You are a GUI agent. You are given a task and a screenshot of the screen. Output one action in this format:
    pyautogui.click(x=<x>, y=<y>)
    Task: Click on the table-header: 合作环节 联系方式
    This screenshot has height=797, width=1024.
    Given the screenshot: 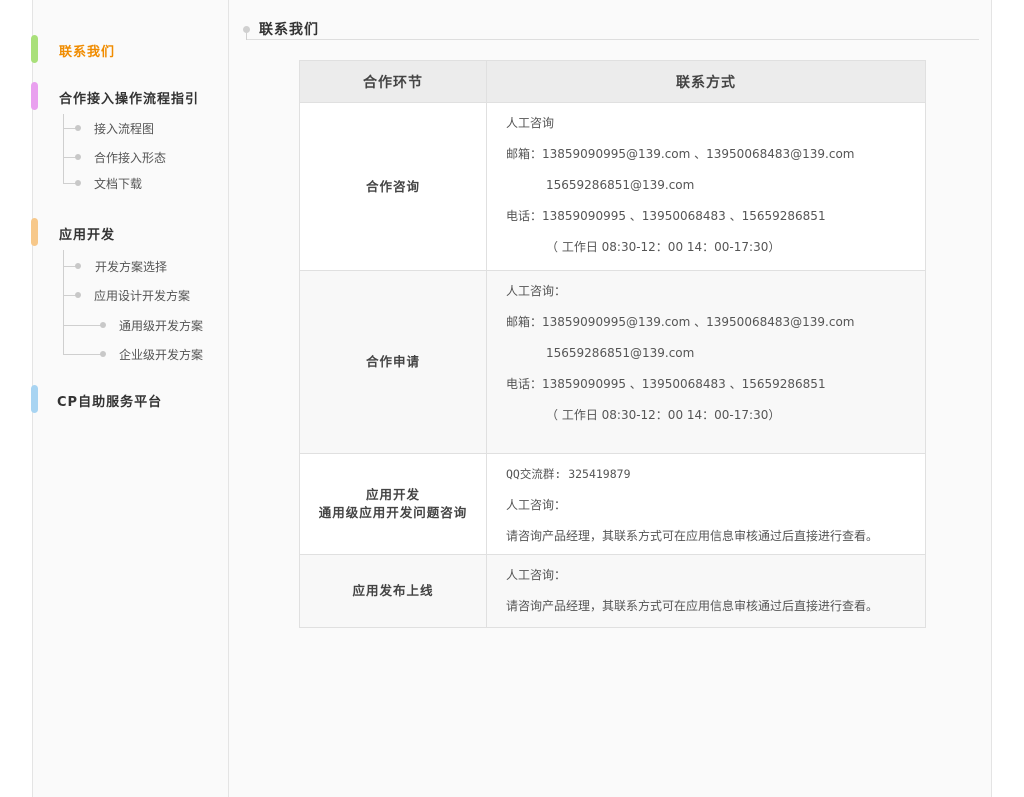 What is the action you would take?
    pyautogui.click(x=612, y=82)
    